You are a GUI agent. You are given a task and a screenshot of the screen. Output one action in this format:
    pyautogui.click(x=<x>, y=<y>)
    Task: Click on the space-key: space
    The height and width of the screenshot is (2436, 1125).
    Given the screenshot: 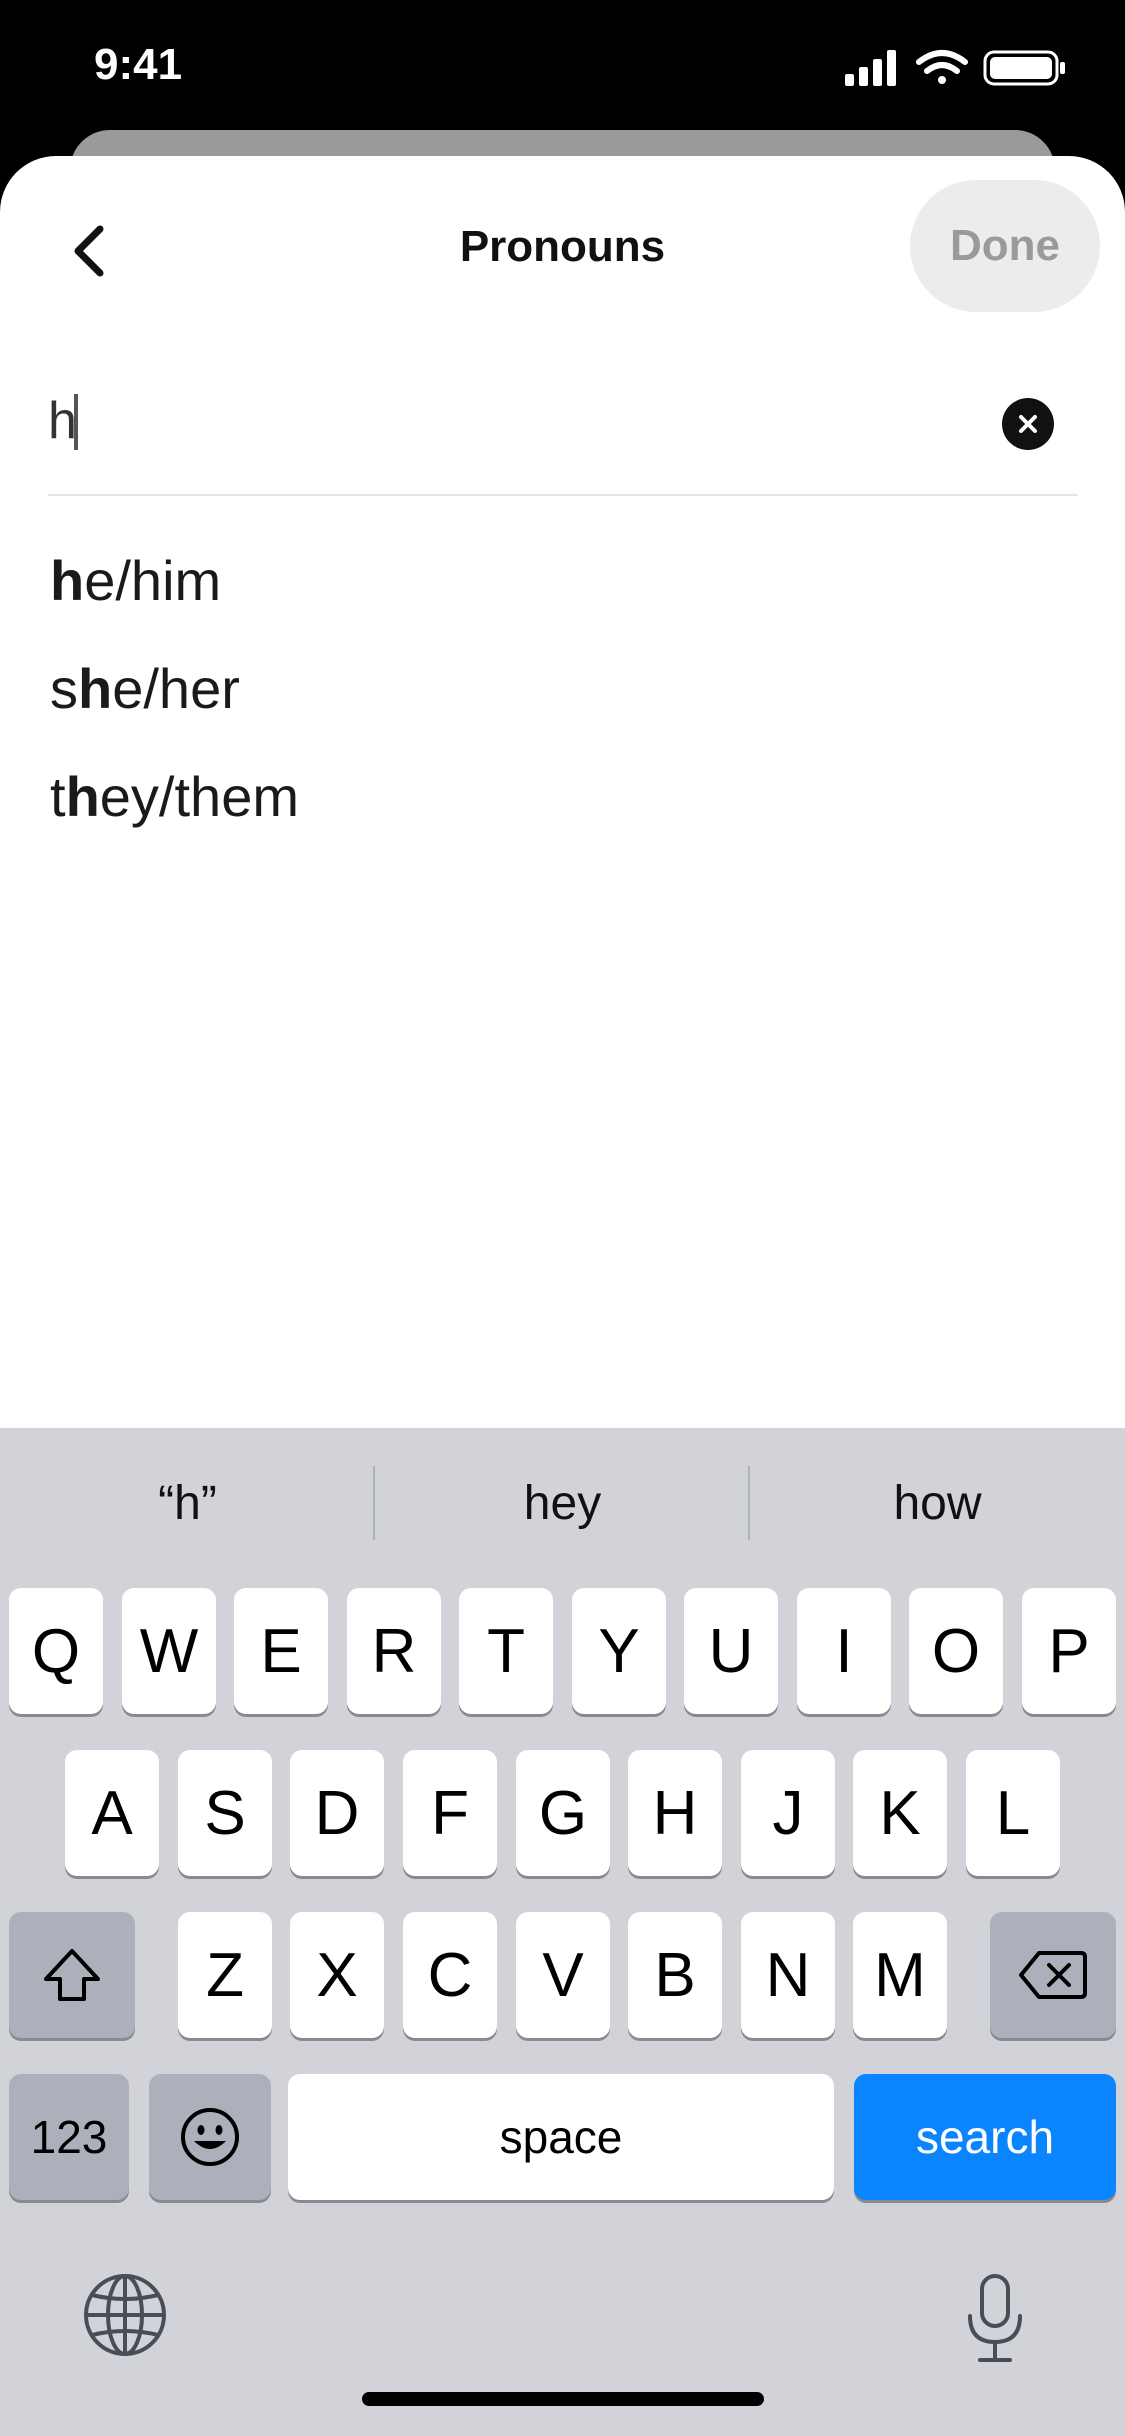 What is the action you would take?
    pyautogui.click(x=561, y=2137)
    